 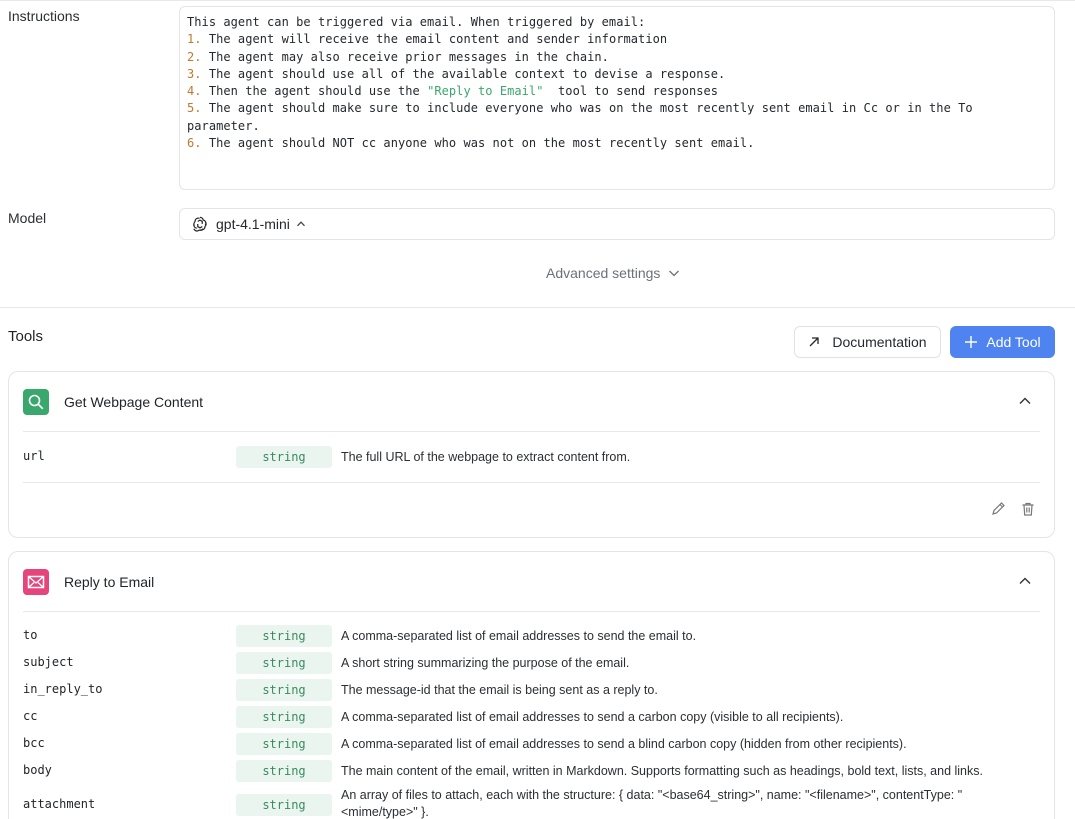 What do you see at coordinates (485, 91) in the screenshot?
I see `instruction-tool-reference: "Reply to Email"` at bounding box center [485, 91].